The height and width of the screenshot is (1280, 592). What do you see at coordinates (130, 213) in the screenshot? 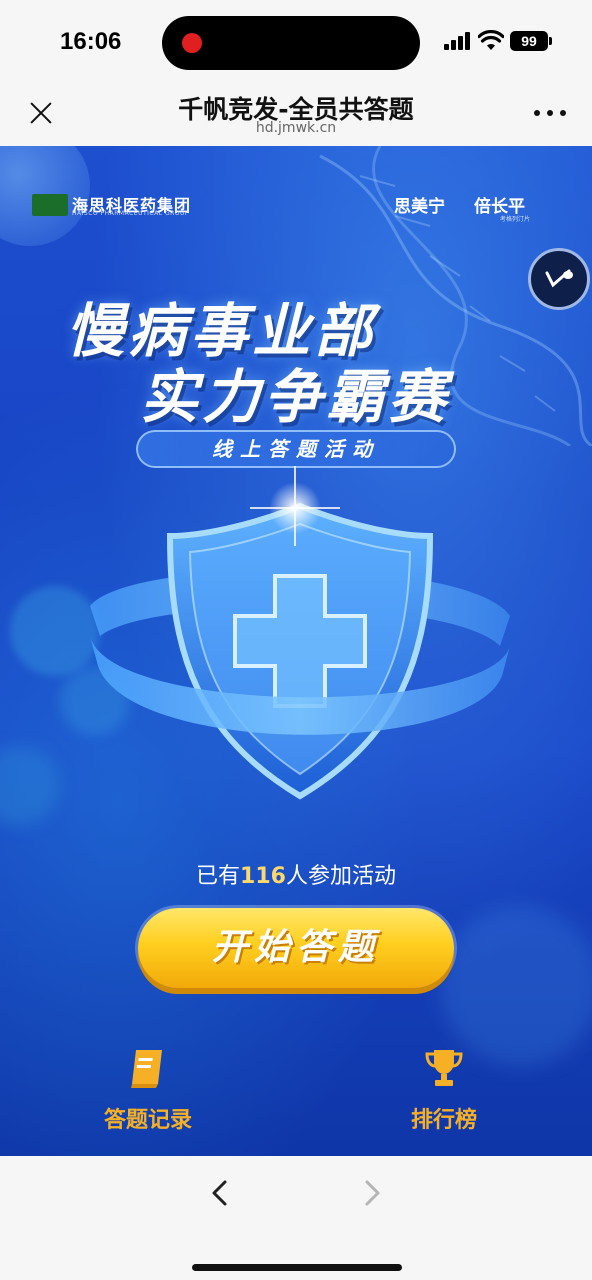
I see `company-name-en: HAISCO PHARMACEUTICAL GROUP` at bounding box center [130, 213].